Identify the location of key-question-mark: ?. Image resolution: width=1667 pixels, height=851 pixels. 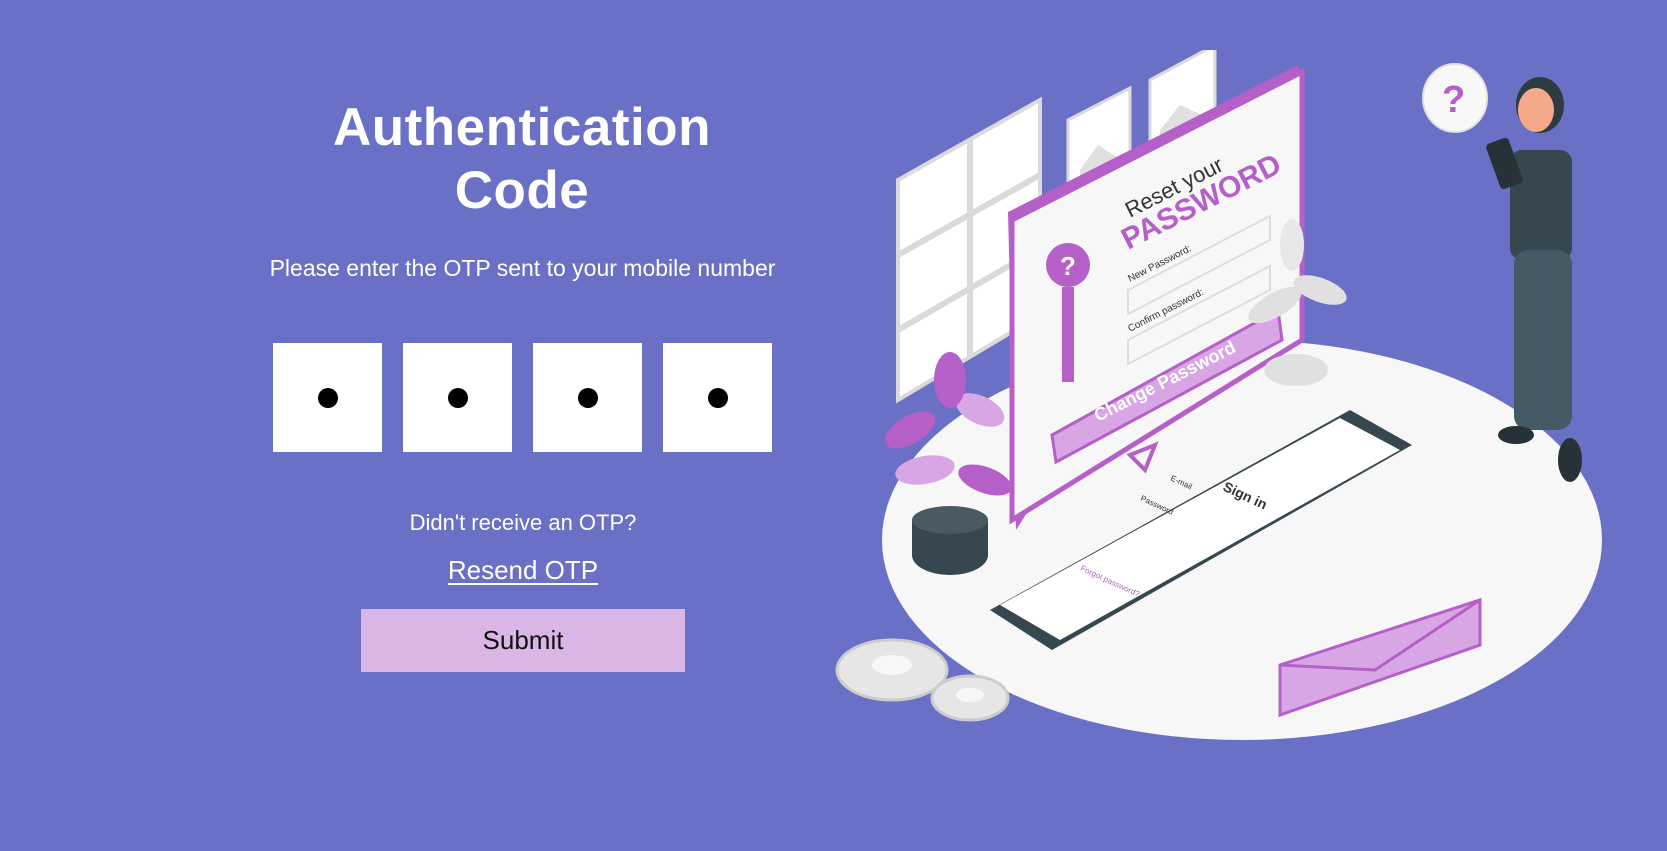
(1068, 266).